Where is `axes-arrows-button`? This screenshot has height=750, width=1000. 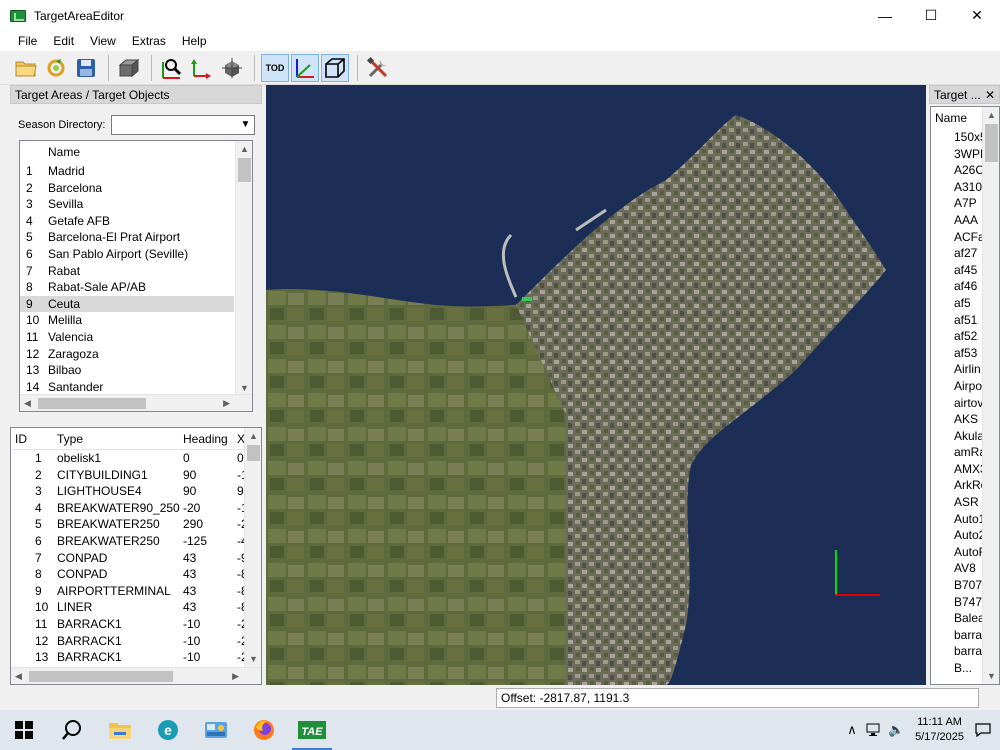
axes-arrows-button is located at coordinates (202, 68).